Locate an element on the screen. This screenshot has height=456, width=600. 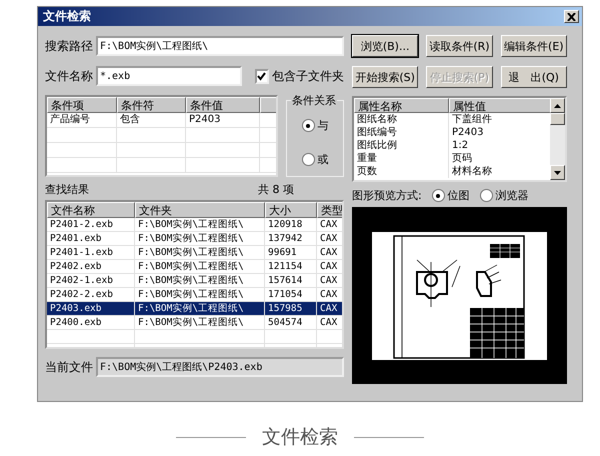
table-cell: P2400.exb is located at coordinates (91, 322).